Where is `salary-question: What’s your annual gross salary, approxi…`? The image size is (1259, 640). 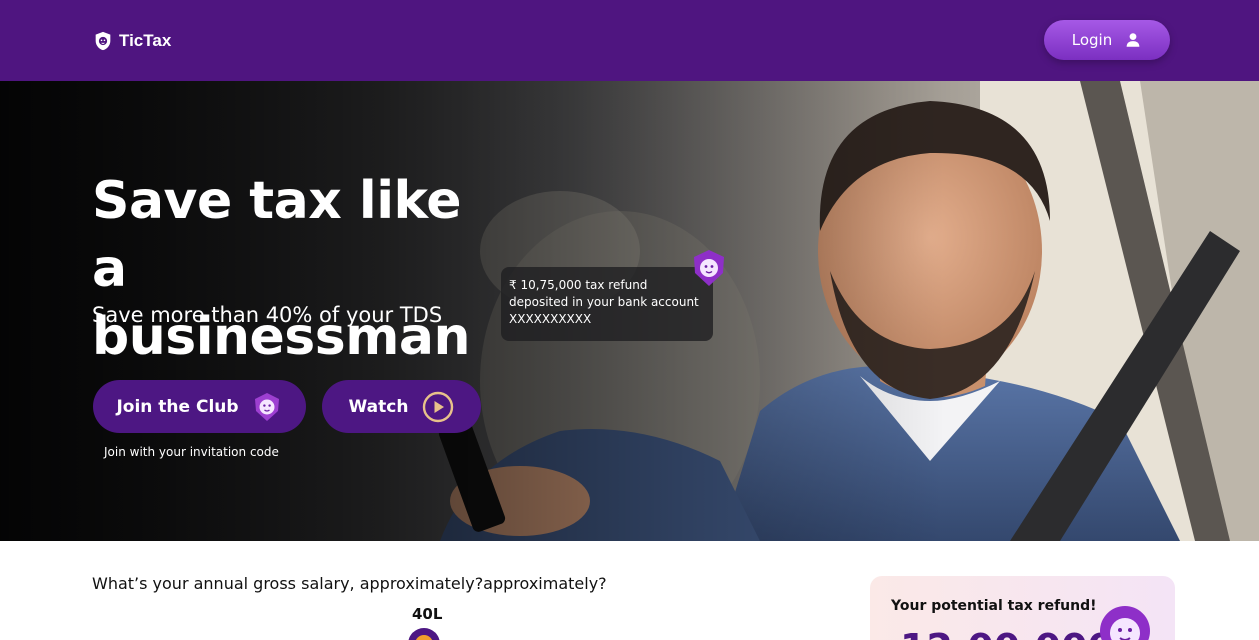
salary-question: What’s your annual gross salary, approxi… is located at coordinates (349, 583).